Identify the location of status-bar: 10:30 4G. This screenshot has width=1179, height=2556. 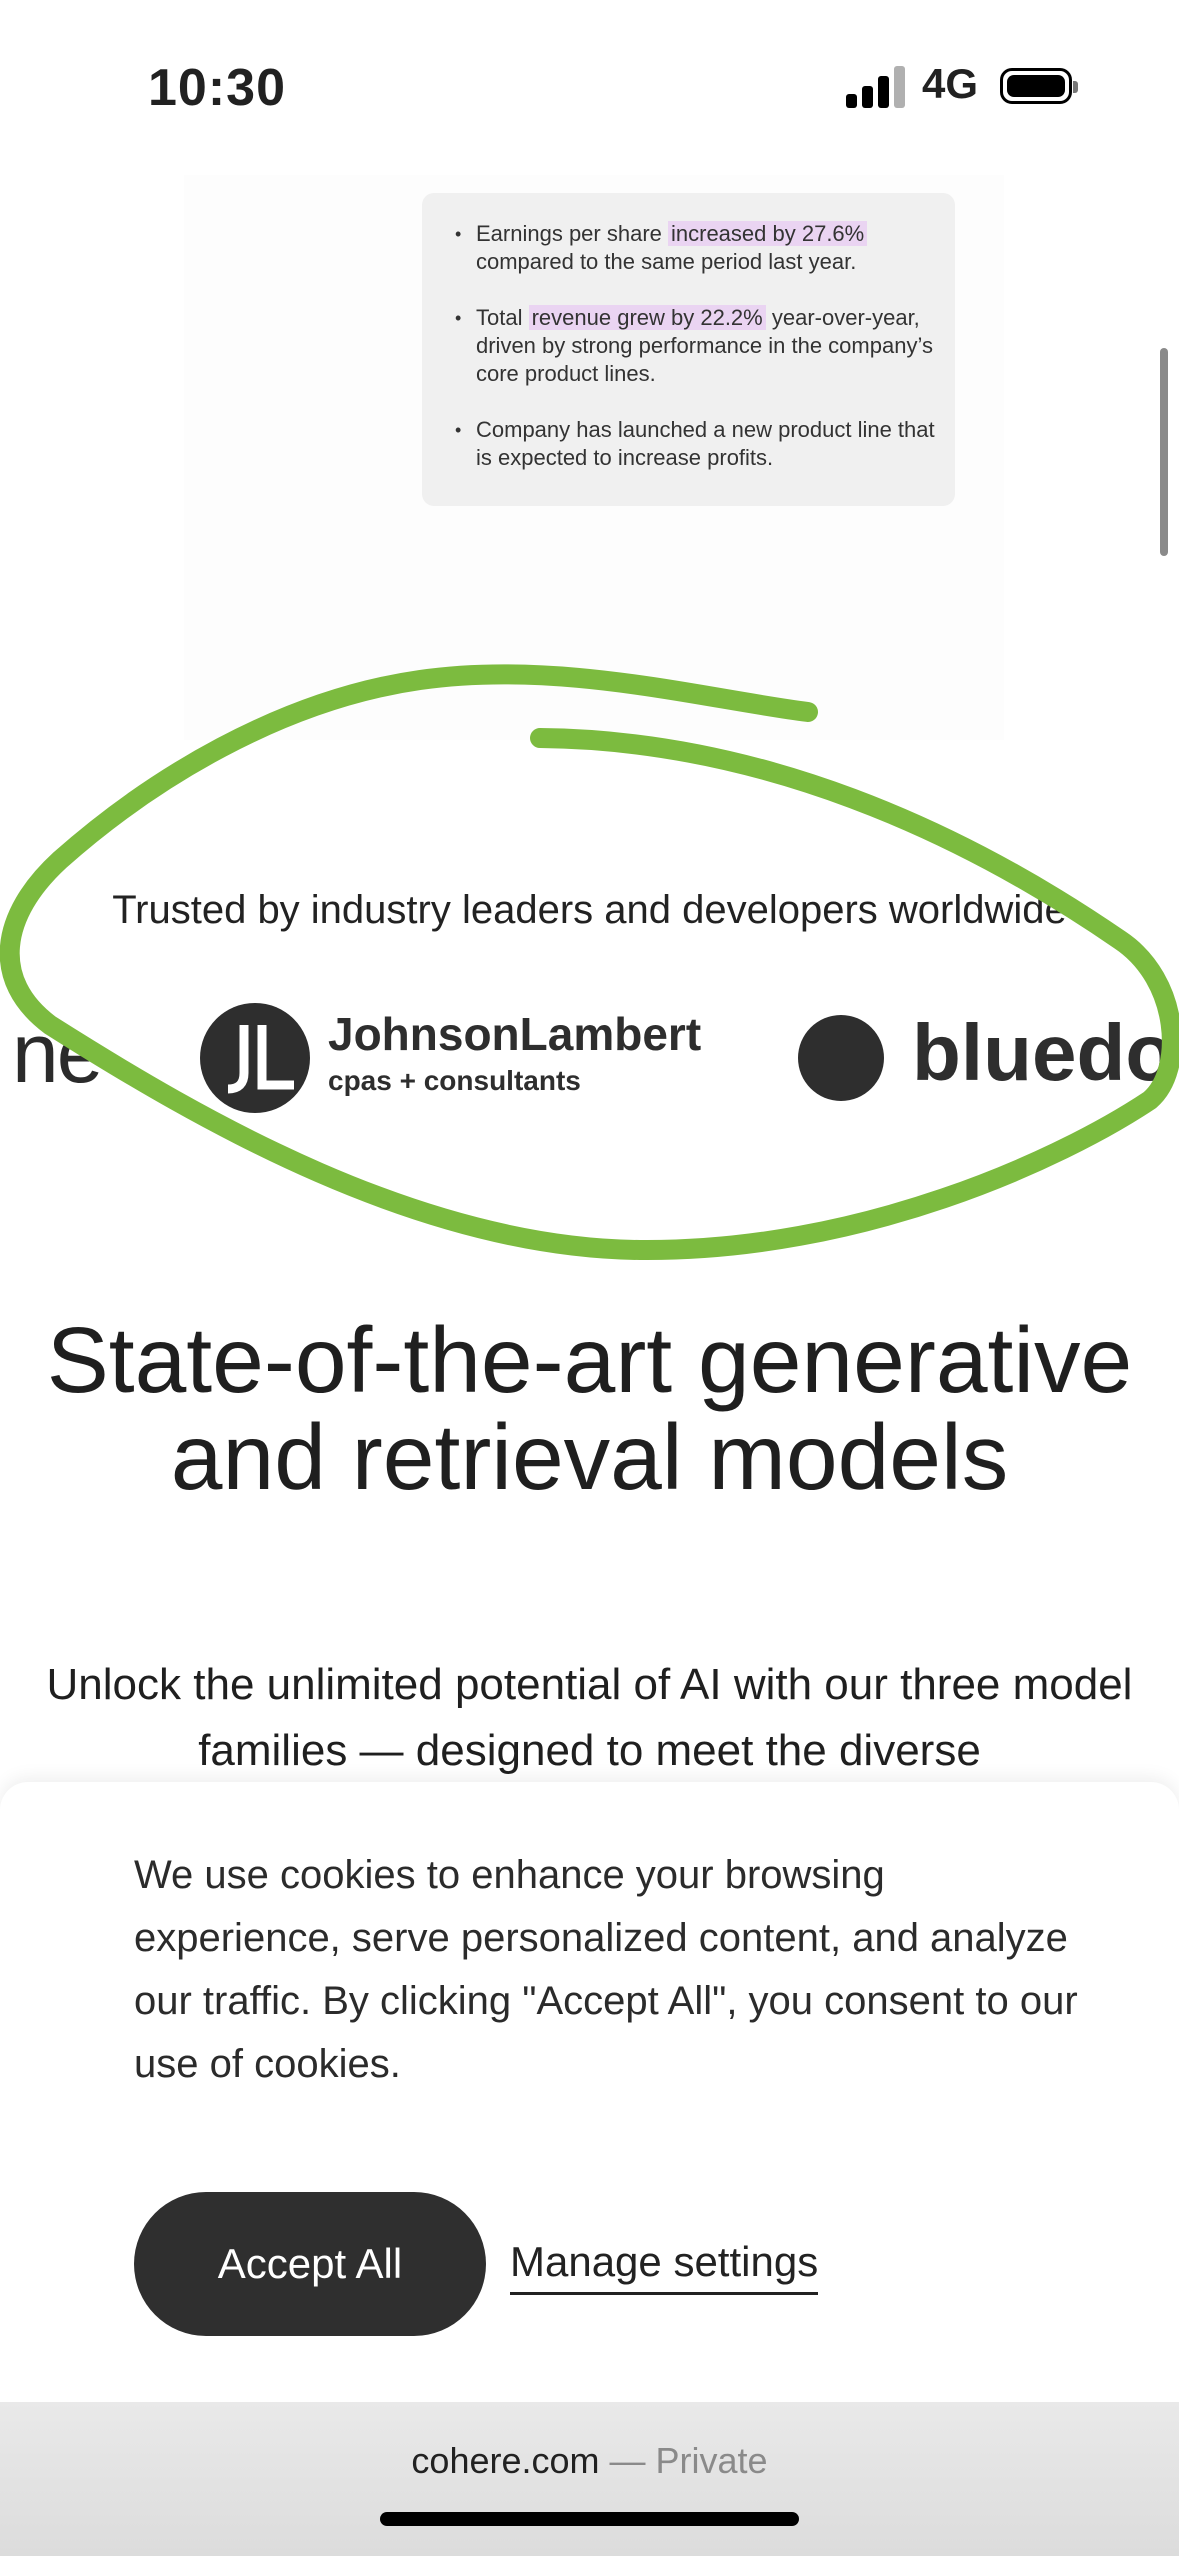
(589, 85).